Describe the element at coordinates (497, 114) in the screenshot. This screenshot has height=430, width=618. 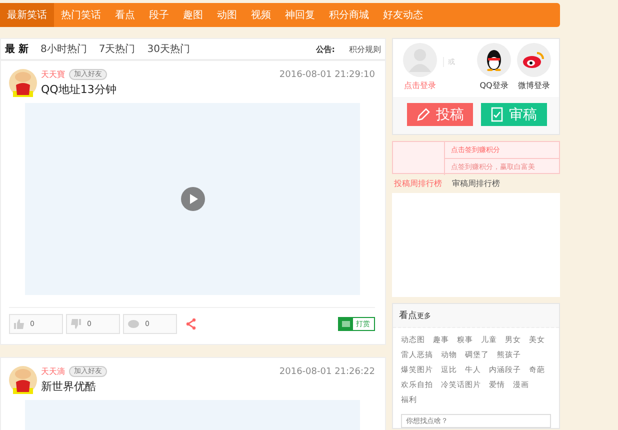
I see `checklist-icon` at that location.